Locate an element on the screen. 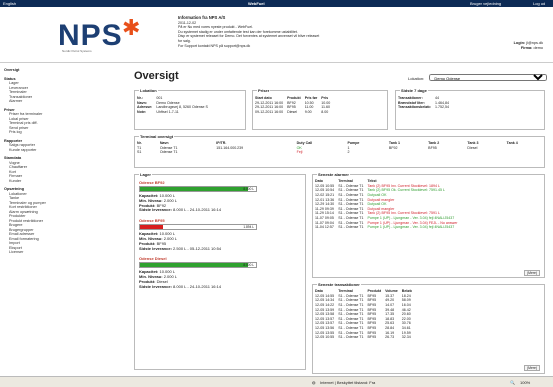 The image size is (553, 387). zoom-icon: 🔍 is located at coordinates (512, 382).